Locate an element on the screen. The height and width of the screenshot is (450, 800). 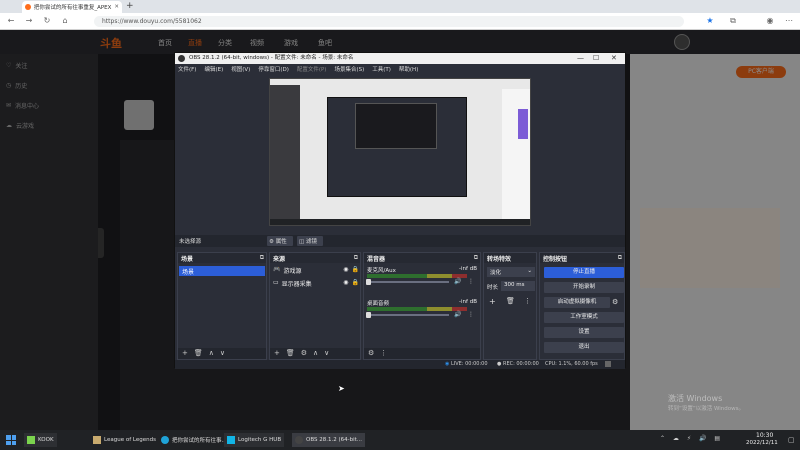
new-tab-icon: + is located at coordinates (130, 6).